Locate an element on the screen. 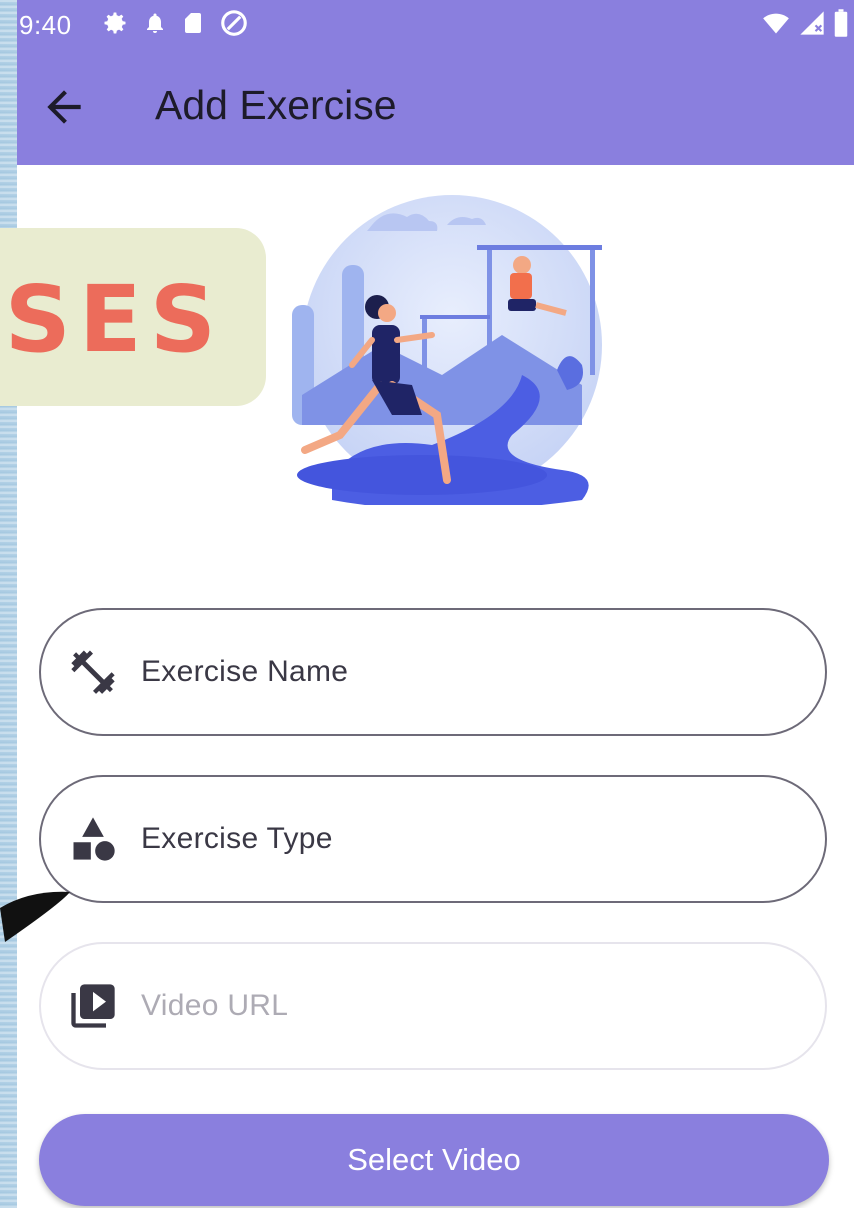  wifi-icon is located at coordinates (776, 23).